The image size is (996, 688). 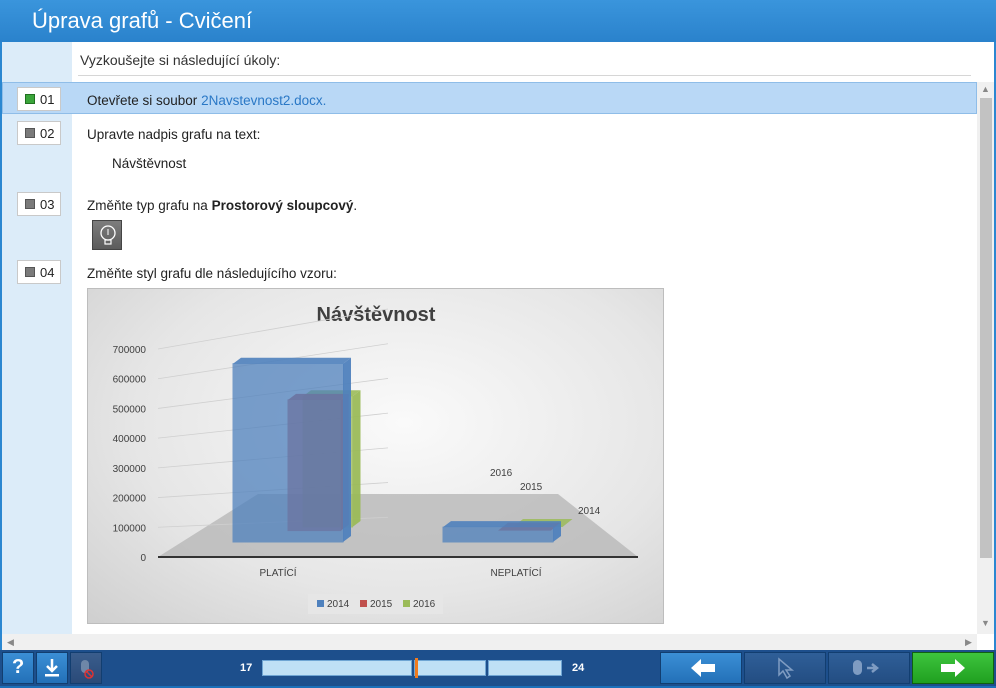 I want to click on depth-label: 2015, so click(x=531, y=487).